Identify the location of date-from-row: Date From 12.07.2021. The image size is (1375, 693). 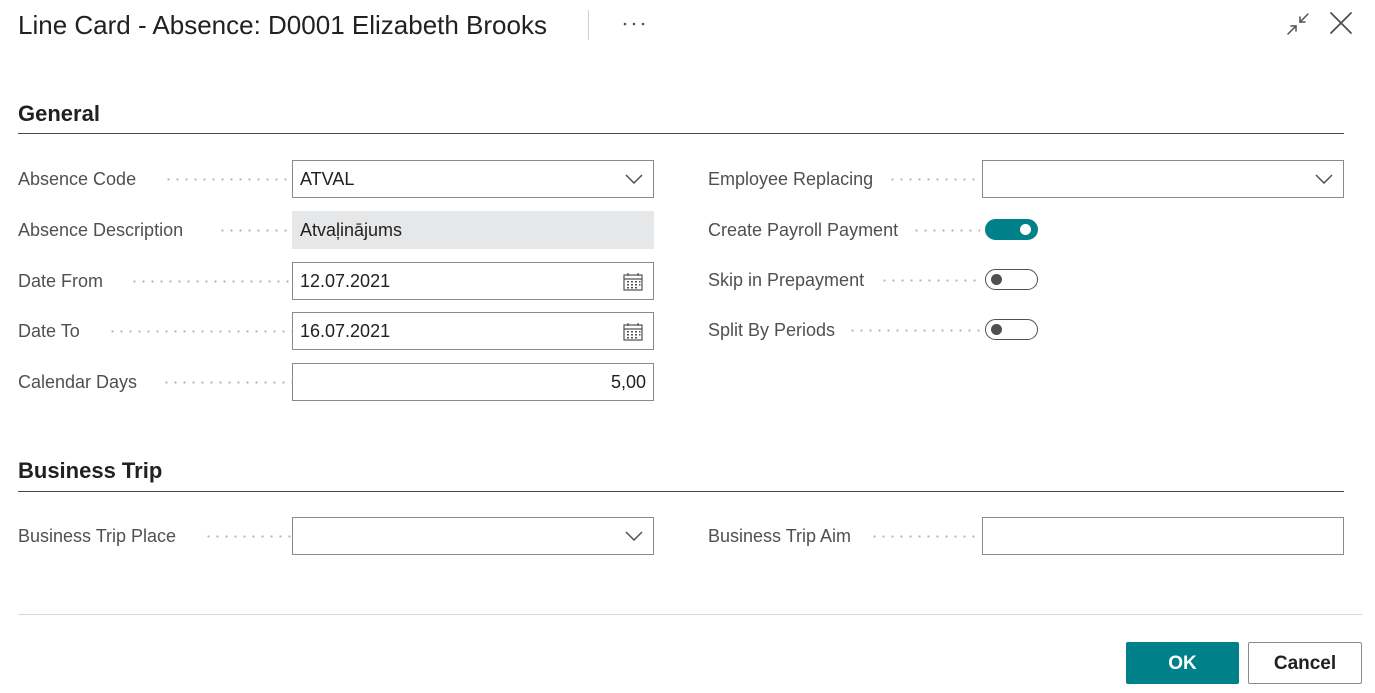
(336, 281).